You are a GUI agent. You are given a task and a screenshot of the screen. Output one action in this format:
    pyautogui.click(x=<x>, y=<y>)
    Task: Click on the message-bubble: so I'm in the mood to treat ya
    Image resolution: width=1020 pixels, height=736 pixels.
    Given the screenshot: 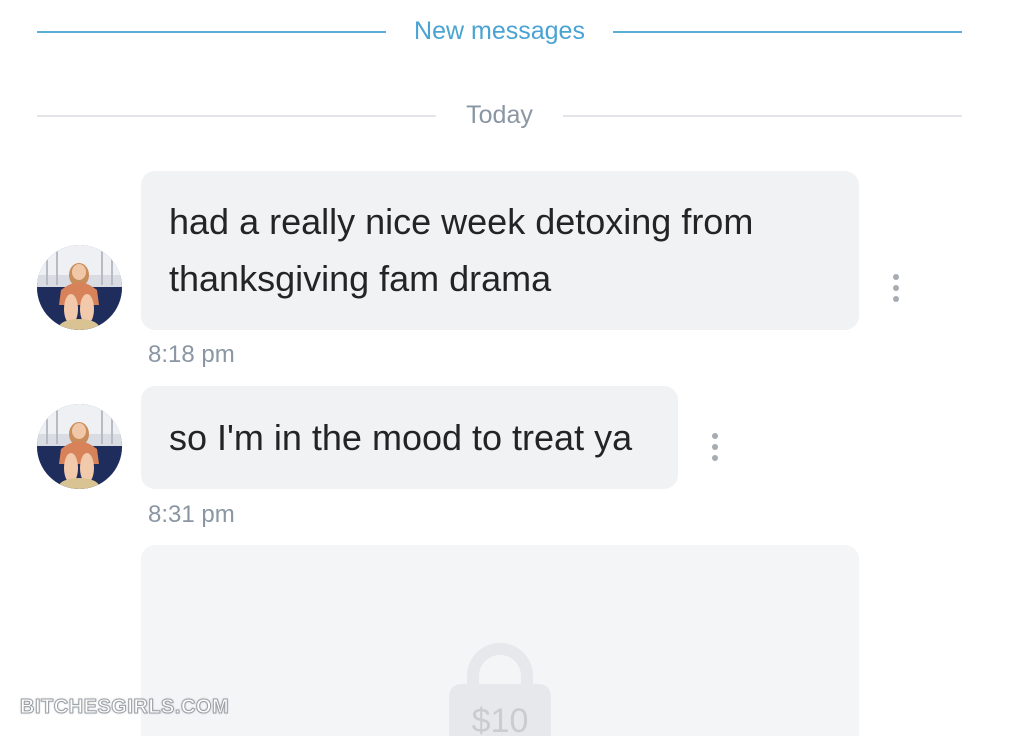 What is the action you would take?
    pyautogui.click(x=409, y=437)
    